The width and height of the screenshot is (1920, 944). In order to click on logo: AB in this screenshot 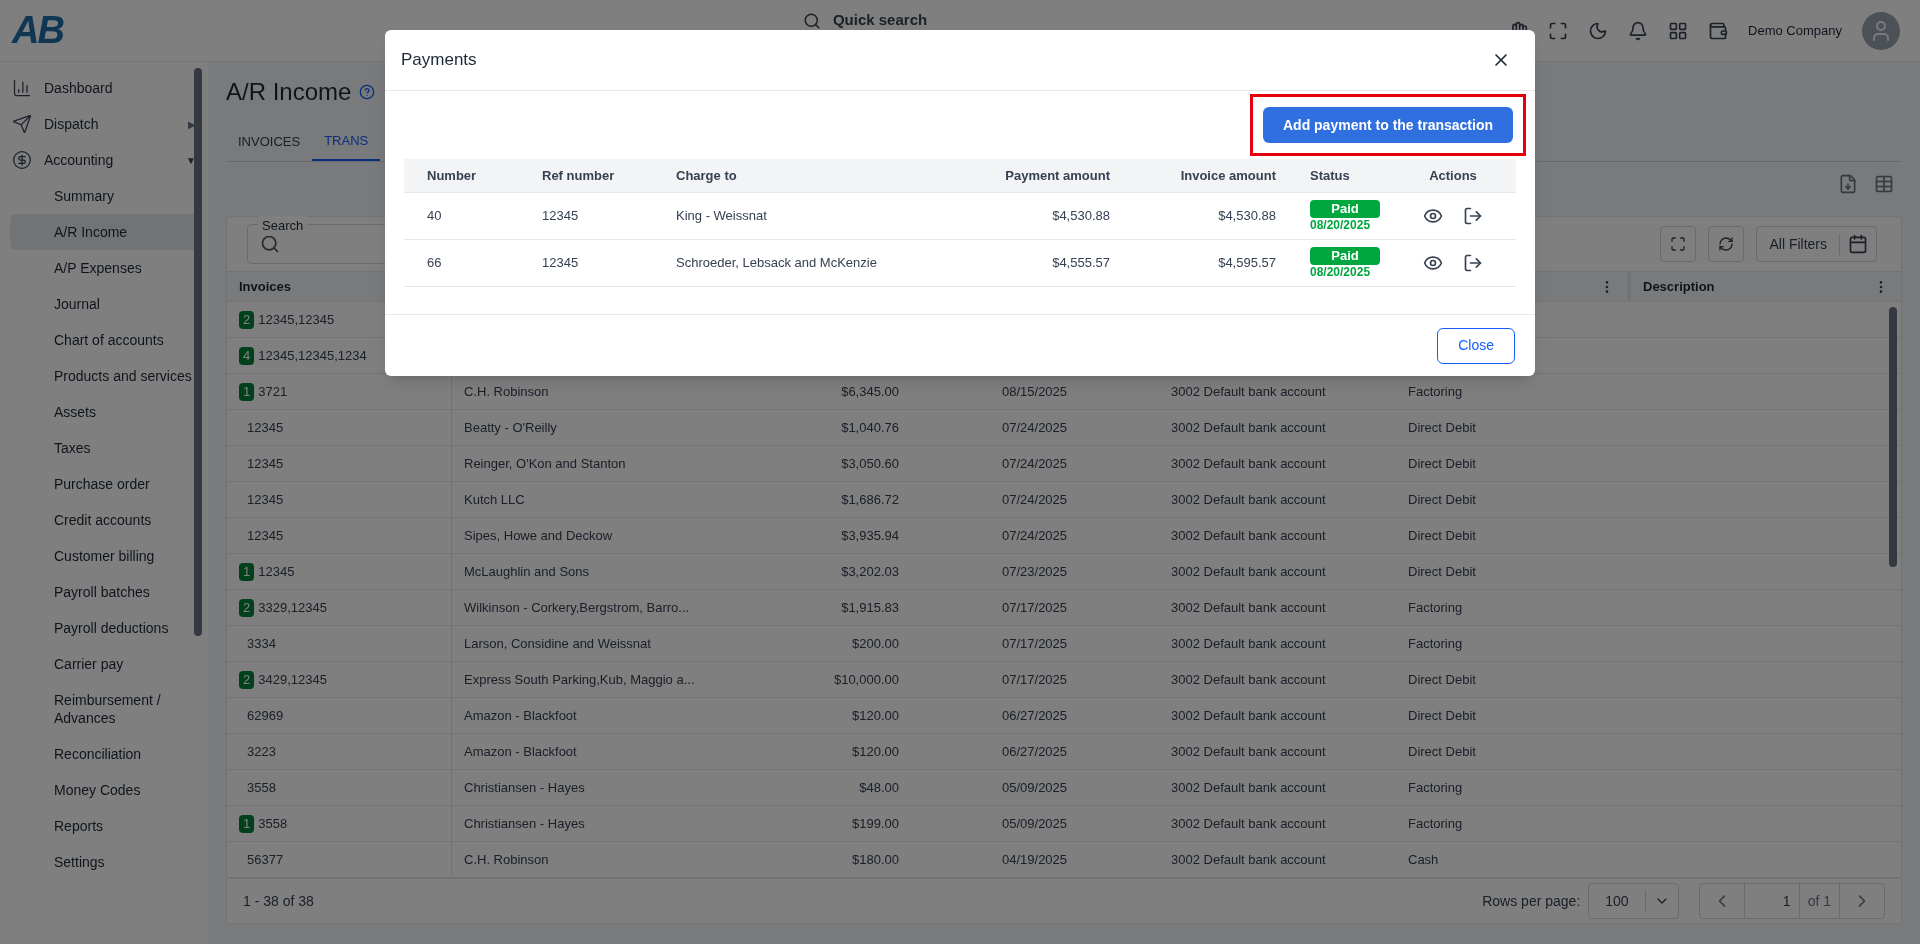, I will do `click(38, 30)`.